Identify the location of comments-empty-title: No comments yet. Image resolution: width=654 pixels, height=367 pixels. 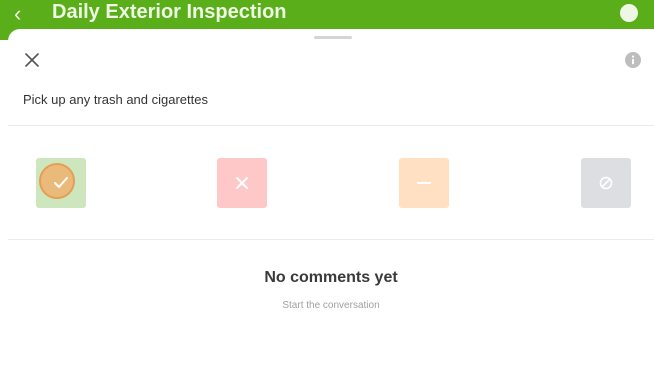
(331, 277).